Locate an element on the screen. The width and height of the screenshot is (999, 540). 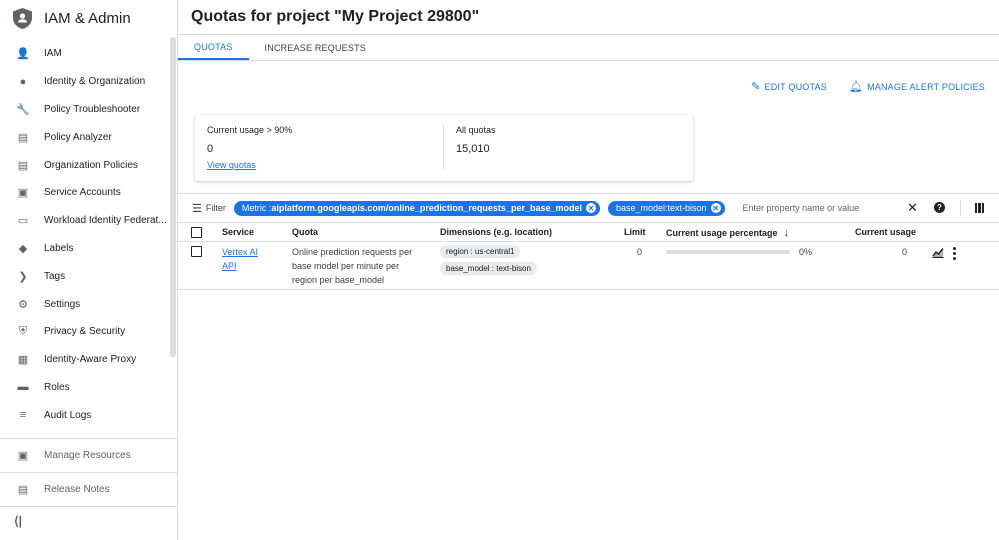
service-link-line2: API is located at coordinates (229, 266).